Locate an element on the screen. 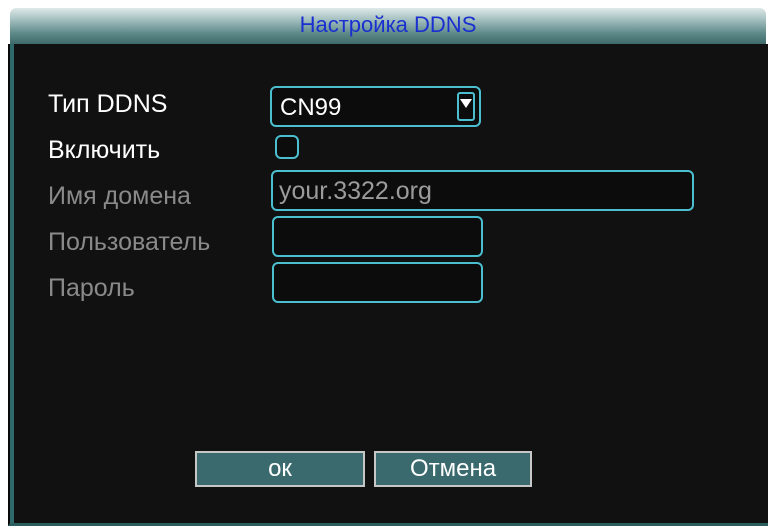 The width and height of the screenshot is (772, 530). ok-button: ок is located at coordinates (280, 469).